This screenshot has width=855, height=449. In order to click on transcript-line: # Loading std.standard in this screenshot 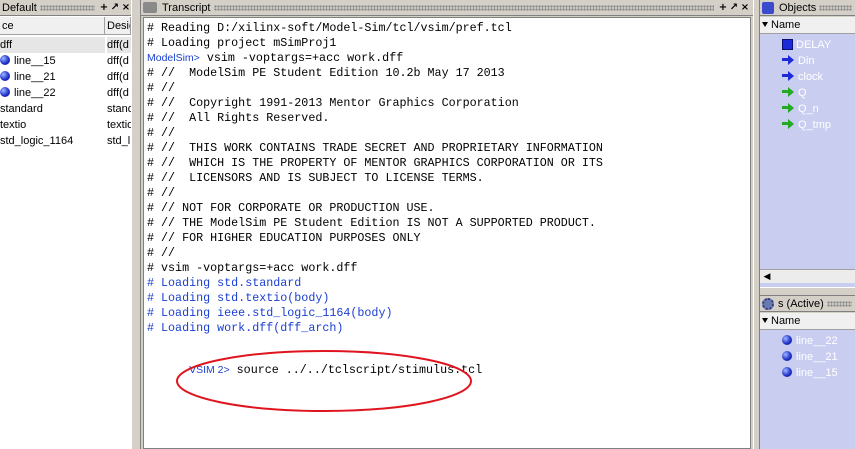, I will do `click(224, 283)`.